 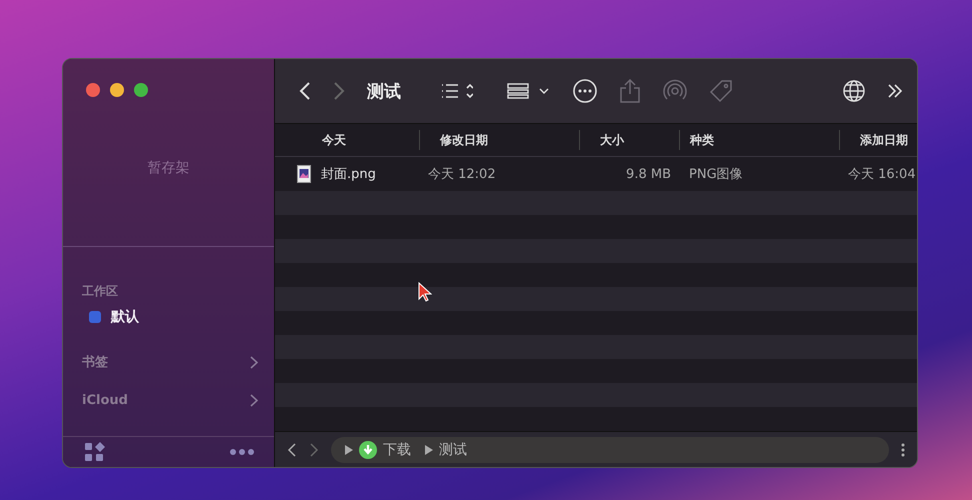 I want to click on column-header: 大小, so click(x=629, y=140).